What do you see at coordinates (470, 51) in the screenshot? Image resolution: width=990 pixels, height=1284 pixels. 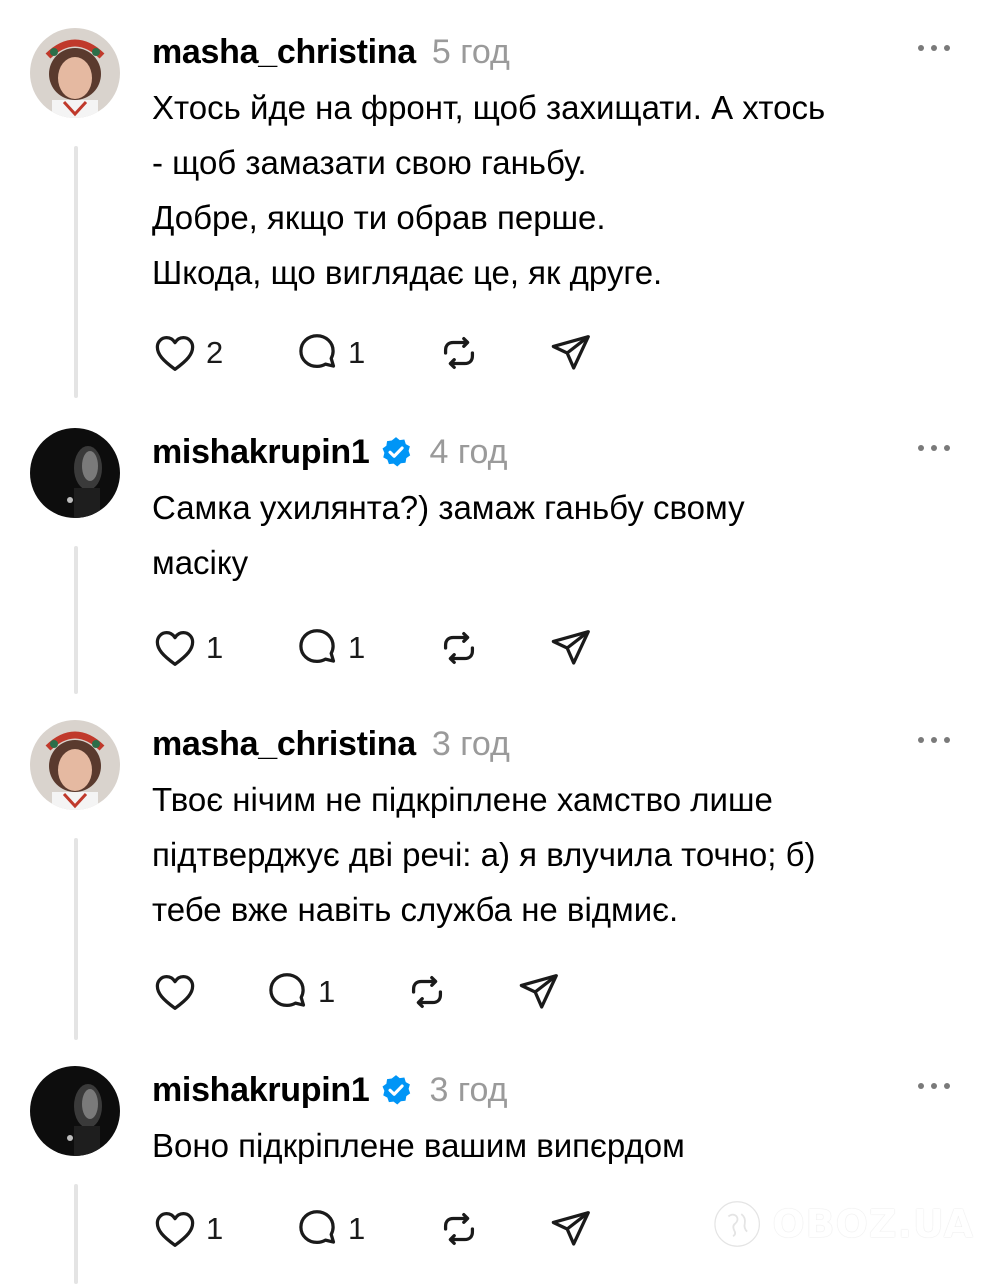 I see `timestamp: 5 год` at bounding box center [470, 51].